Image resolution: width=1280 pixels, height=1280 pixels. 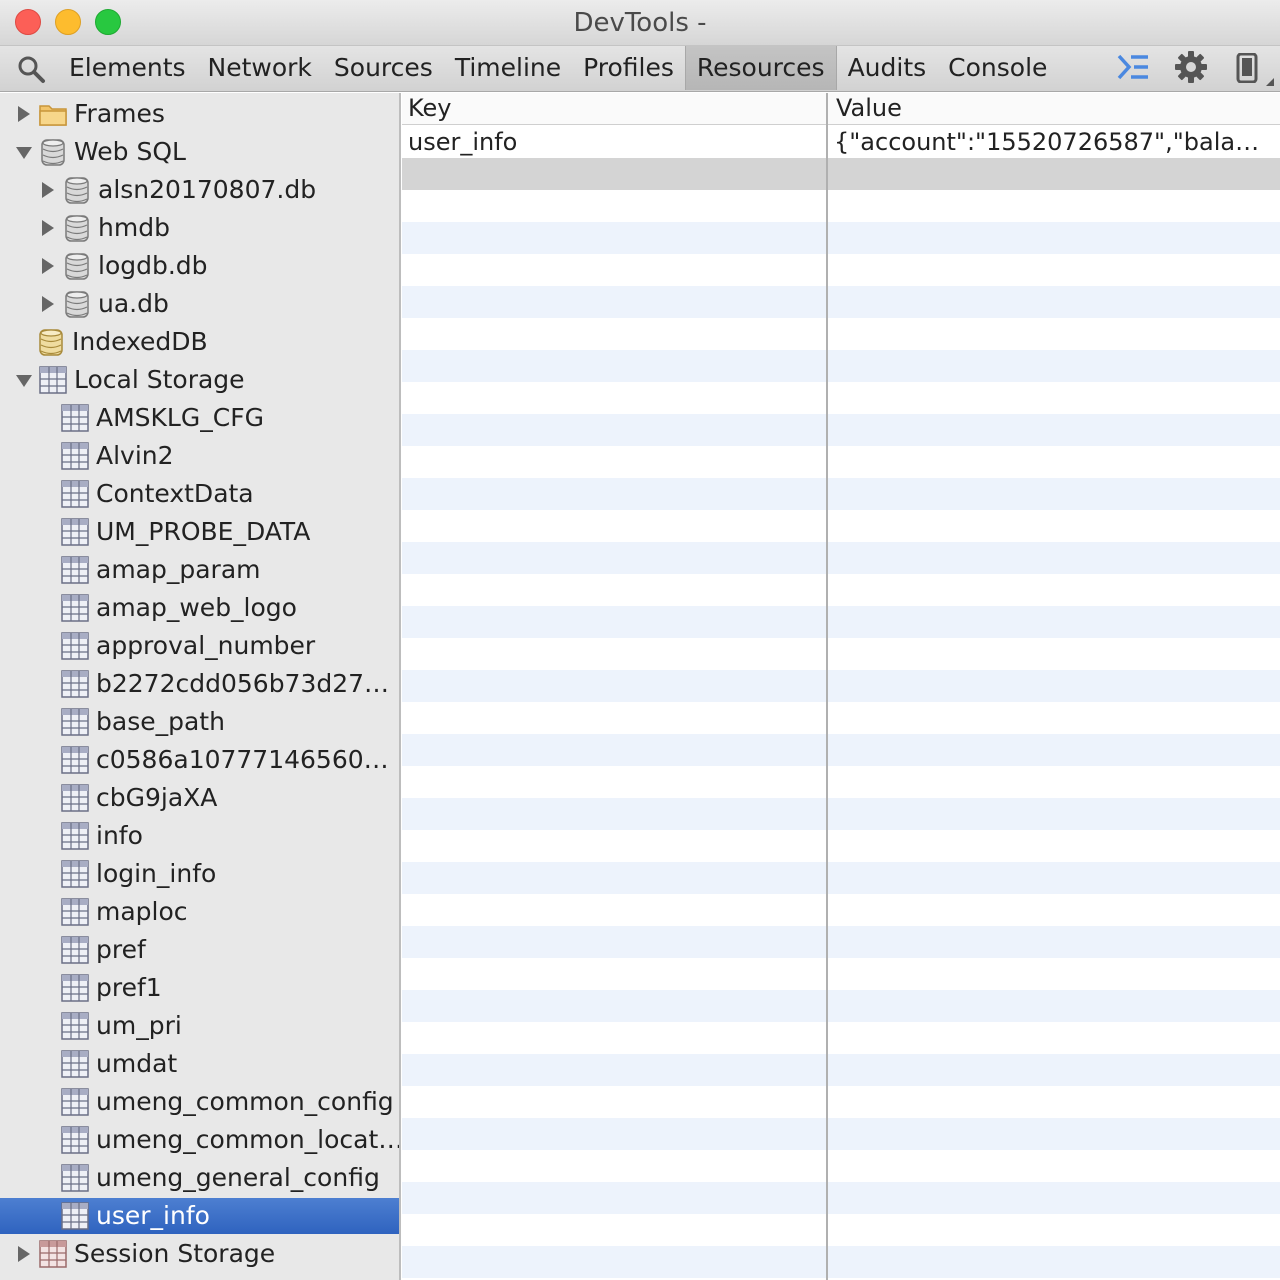 What do you see at coordinates (199, 456) in the screenshot?
I see `tree-item-local-storage-entry: Alvin2` at bounding box center [199, 456].